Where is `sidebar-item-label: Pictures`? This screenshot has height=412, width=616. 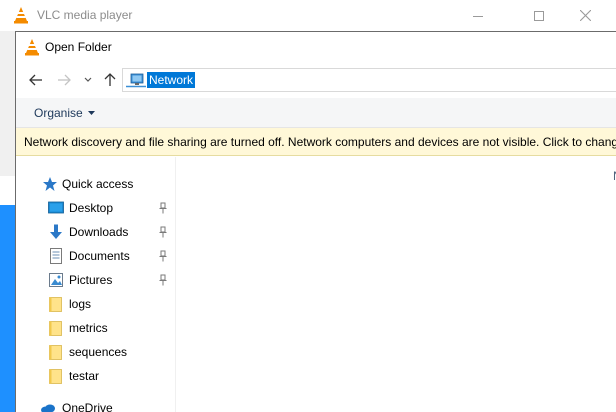 sidebar-item-label: Pictures is located at coordinates (91, 280).